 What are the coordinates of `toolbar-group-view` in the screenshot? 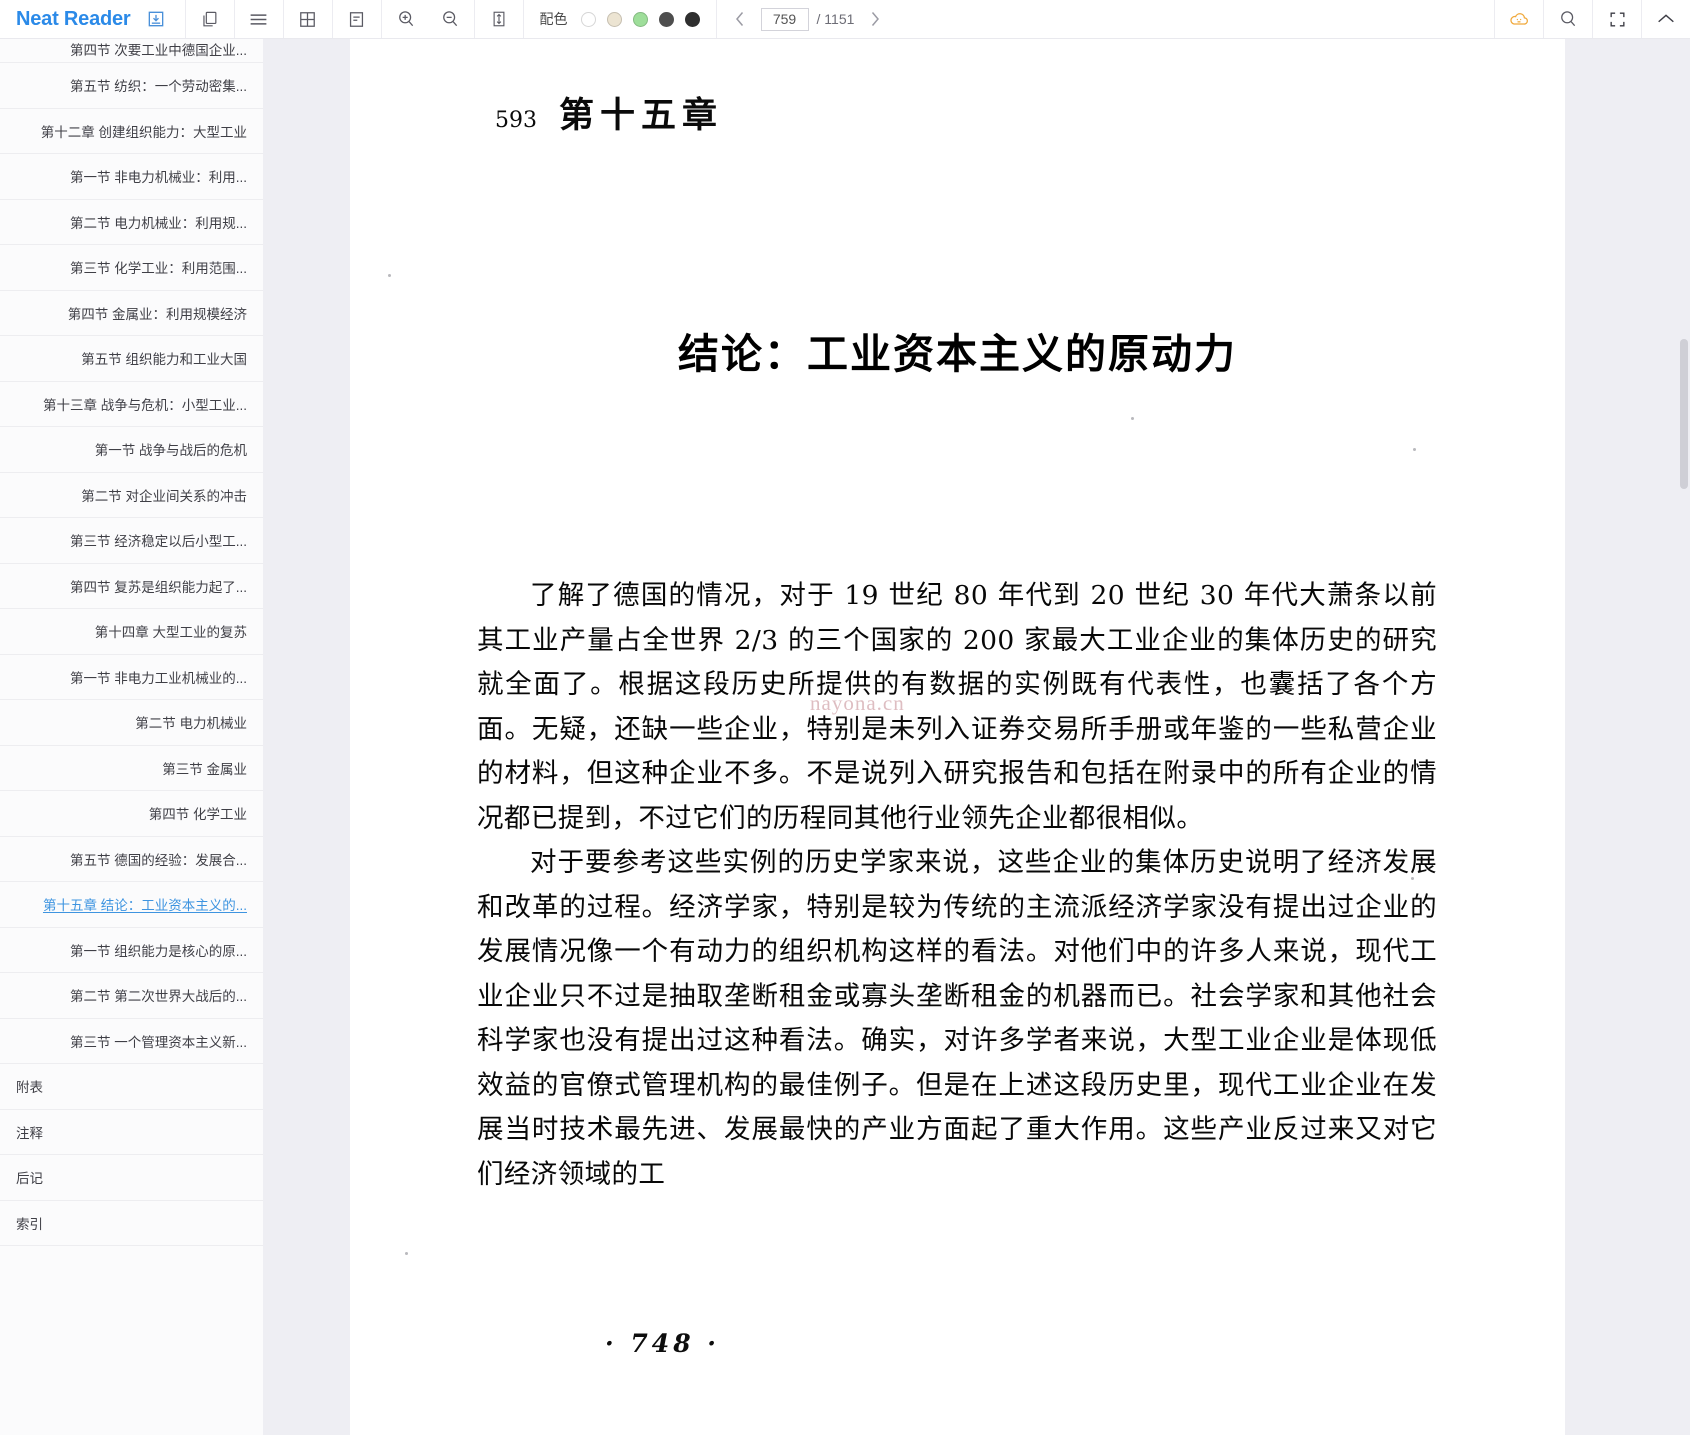 It's located at (209, 19).